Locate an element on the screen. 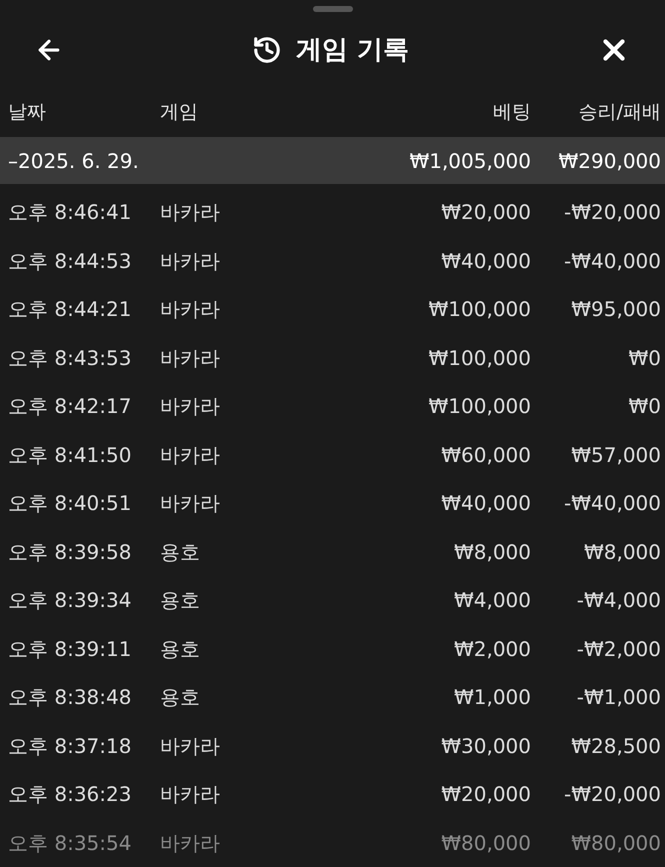 The width and height of the screenshot is (665, 867). group-bet: ₩1,005,000 is located at coordinates (470, 161).